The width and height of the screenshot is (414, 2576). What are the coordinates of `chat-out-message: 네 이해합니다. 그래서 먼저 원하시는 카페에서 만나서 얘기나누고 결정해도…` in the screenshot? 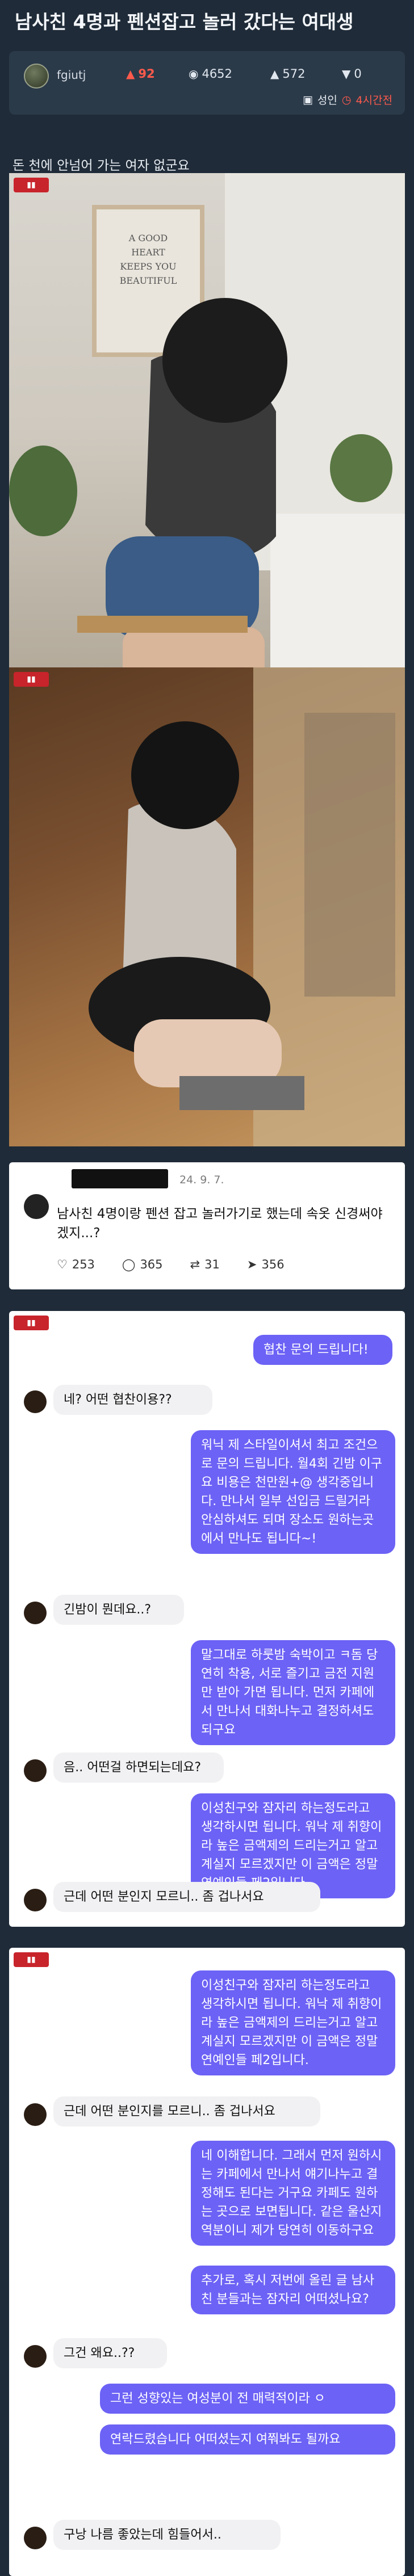 It's located at (293, 2193).